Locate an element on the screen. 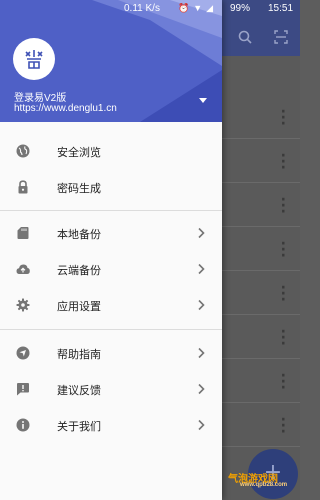  menu-item-local-backup: 本地备份 is located at coordinates (111, 233).